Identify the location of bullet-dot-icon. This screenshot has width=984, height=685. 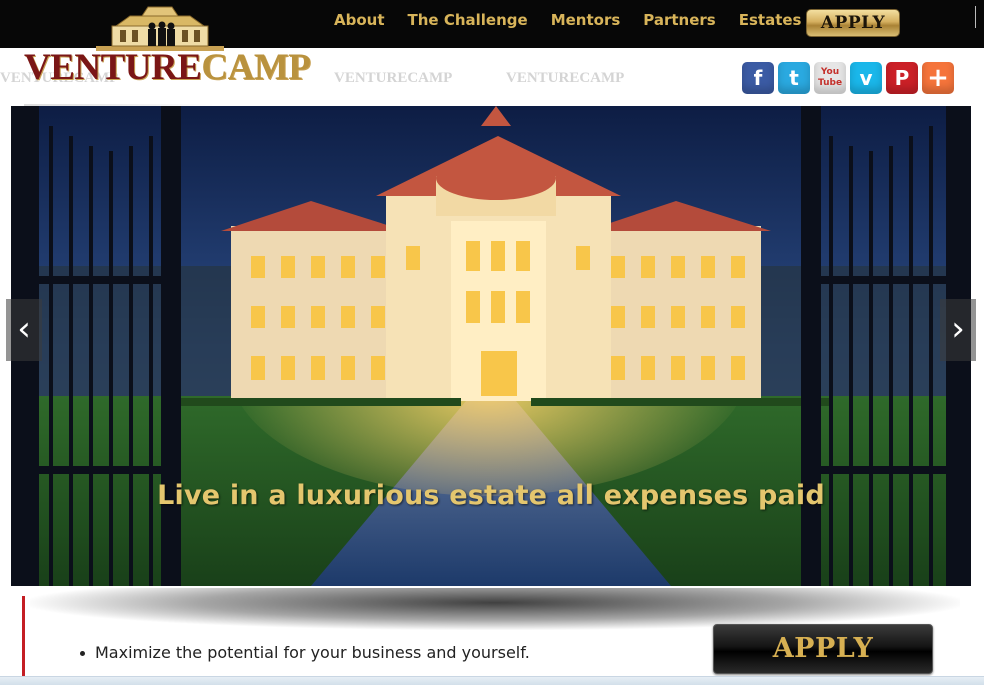
(82, 653).